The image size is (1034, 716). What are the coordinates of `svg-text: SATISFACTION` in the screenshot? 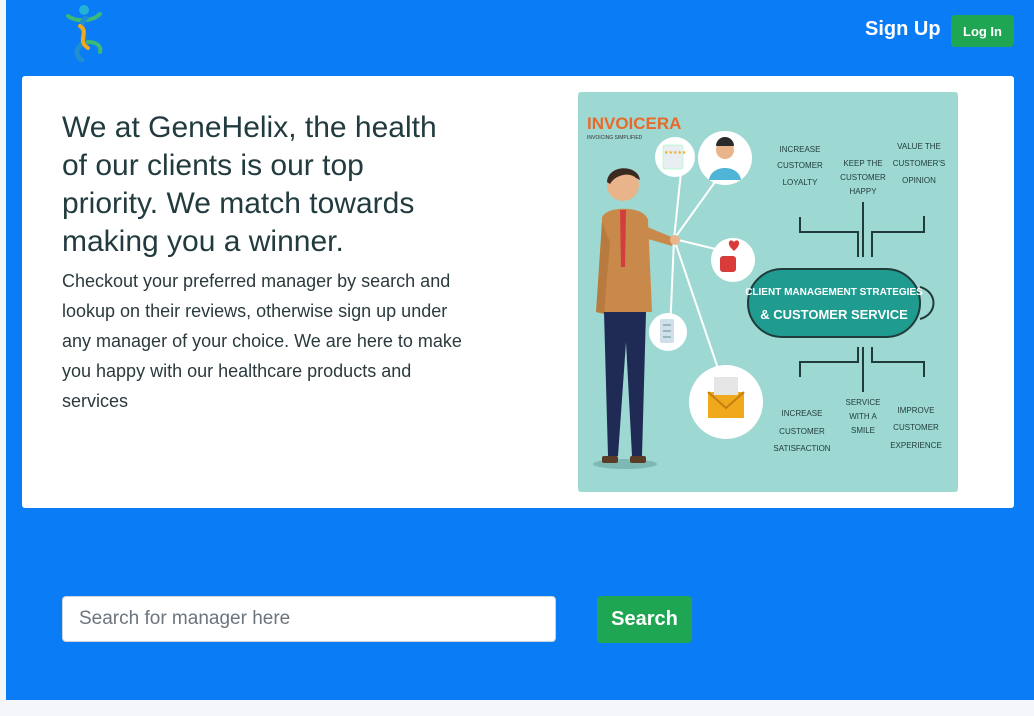 It's located at (801, 448).